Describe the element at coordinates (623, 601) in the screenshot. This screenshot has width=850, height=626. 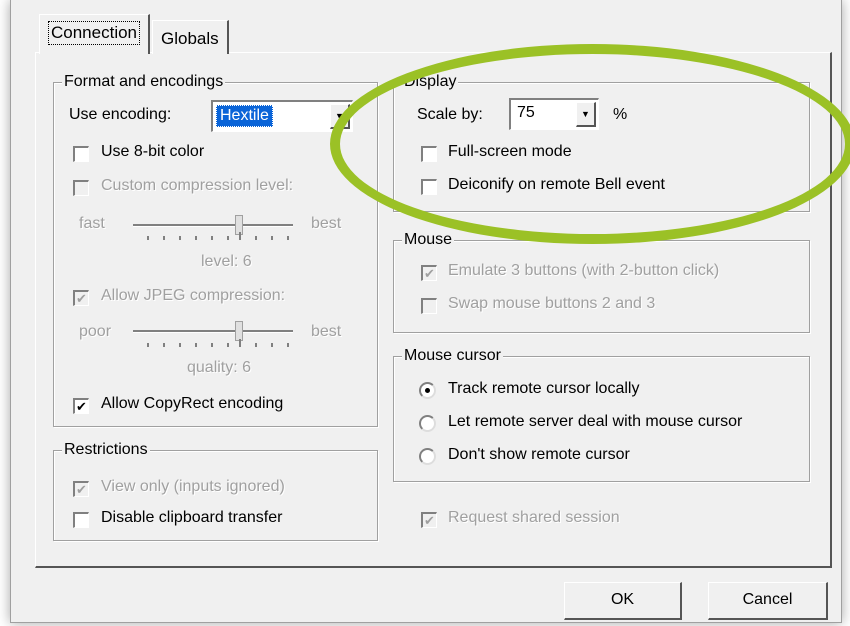
I see `ok-button: OK` at that location.